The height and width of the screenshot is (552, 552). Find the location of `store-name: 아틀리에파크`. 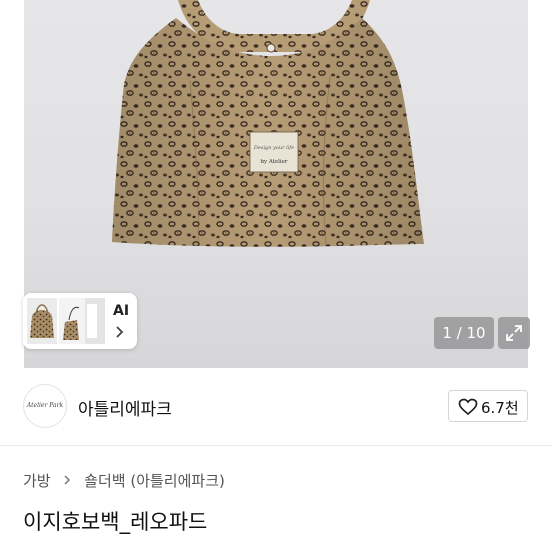

store-name: 아틀리에파크 is located at coordinates (125, 407).